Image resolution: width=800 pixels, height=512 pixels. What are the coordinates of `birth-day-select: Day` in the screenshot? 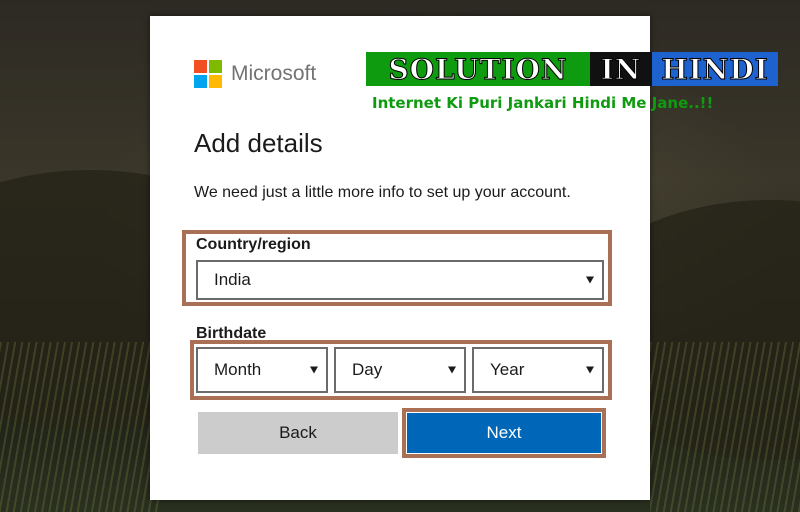 It's located at (400, 370).